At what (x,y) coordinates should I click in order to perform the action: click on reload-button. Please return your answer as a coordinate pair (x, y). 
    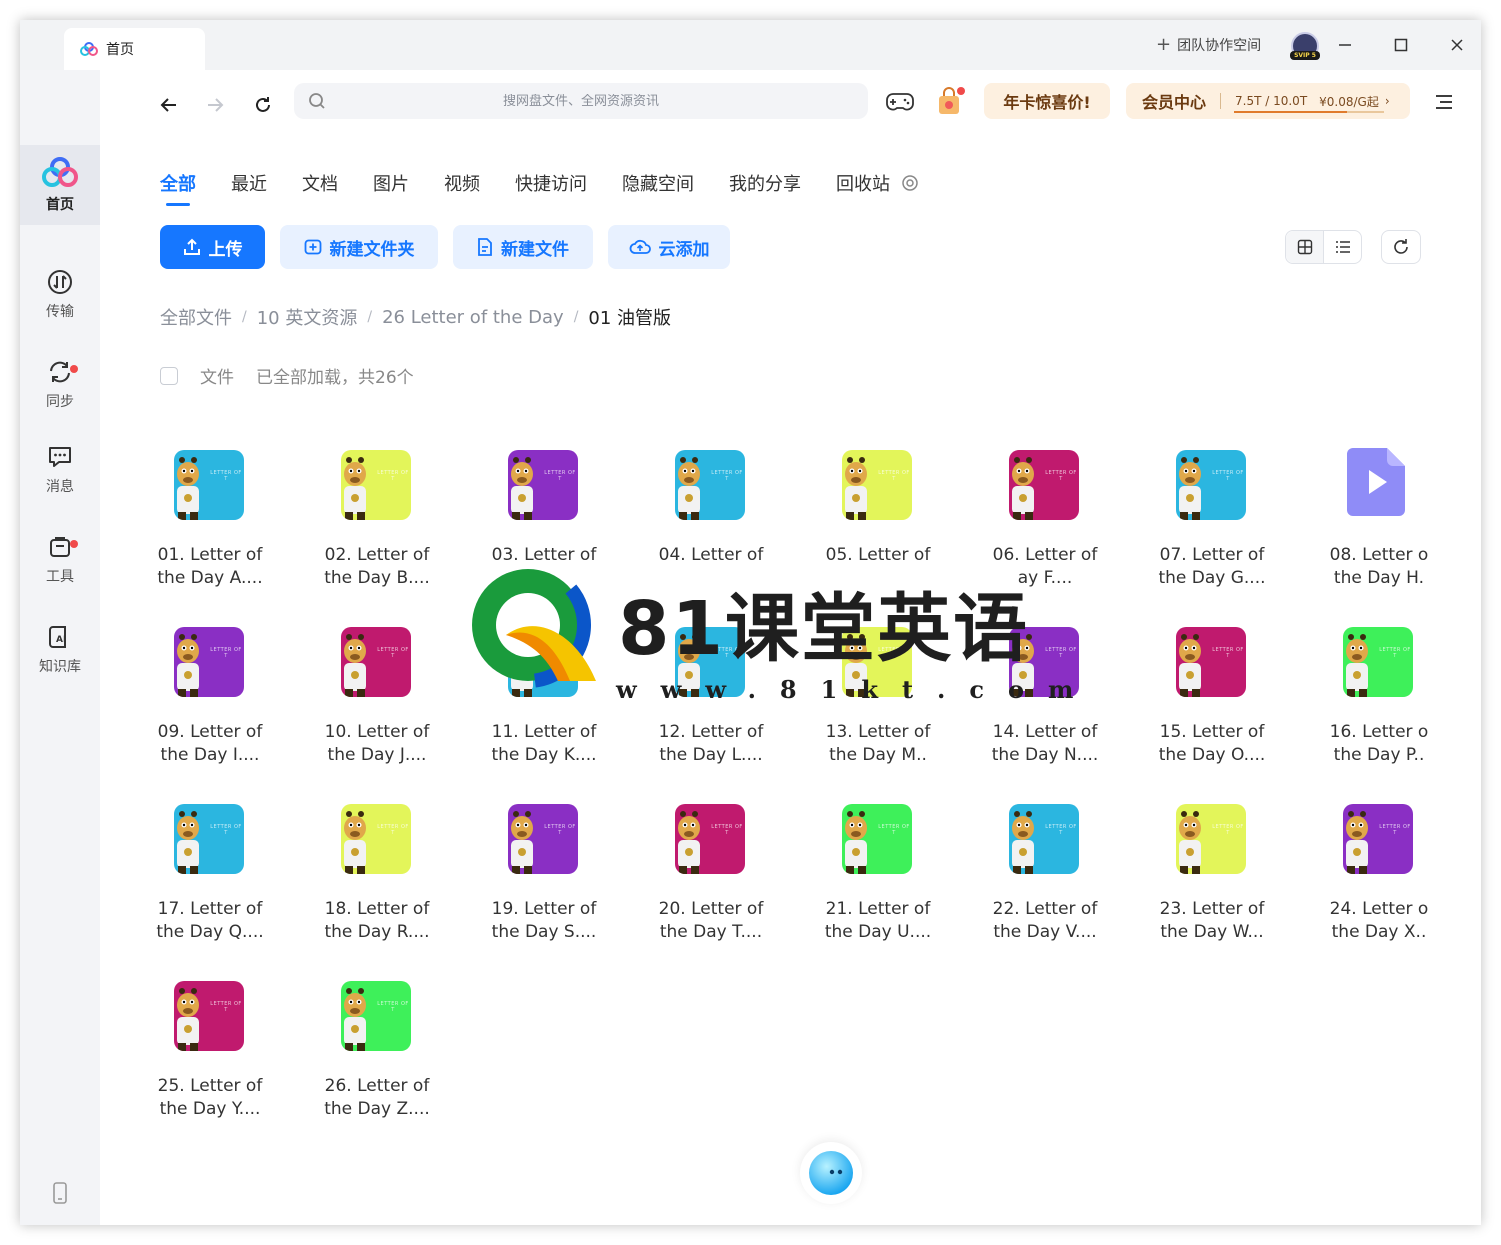
    Looking at the image, I should click on (263, 105).